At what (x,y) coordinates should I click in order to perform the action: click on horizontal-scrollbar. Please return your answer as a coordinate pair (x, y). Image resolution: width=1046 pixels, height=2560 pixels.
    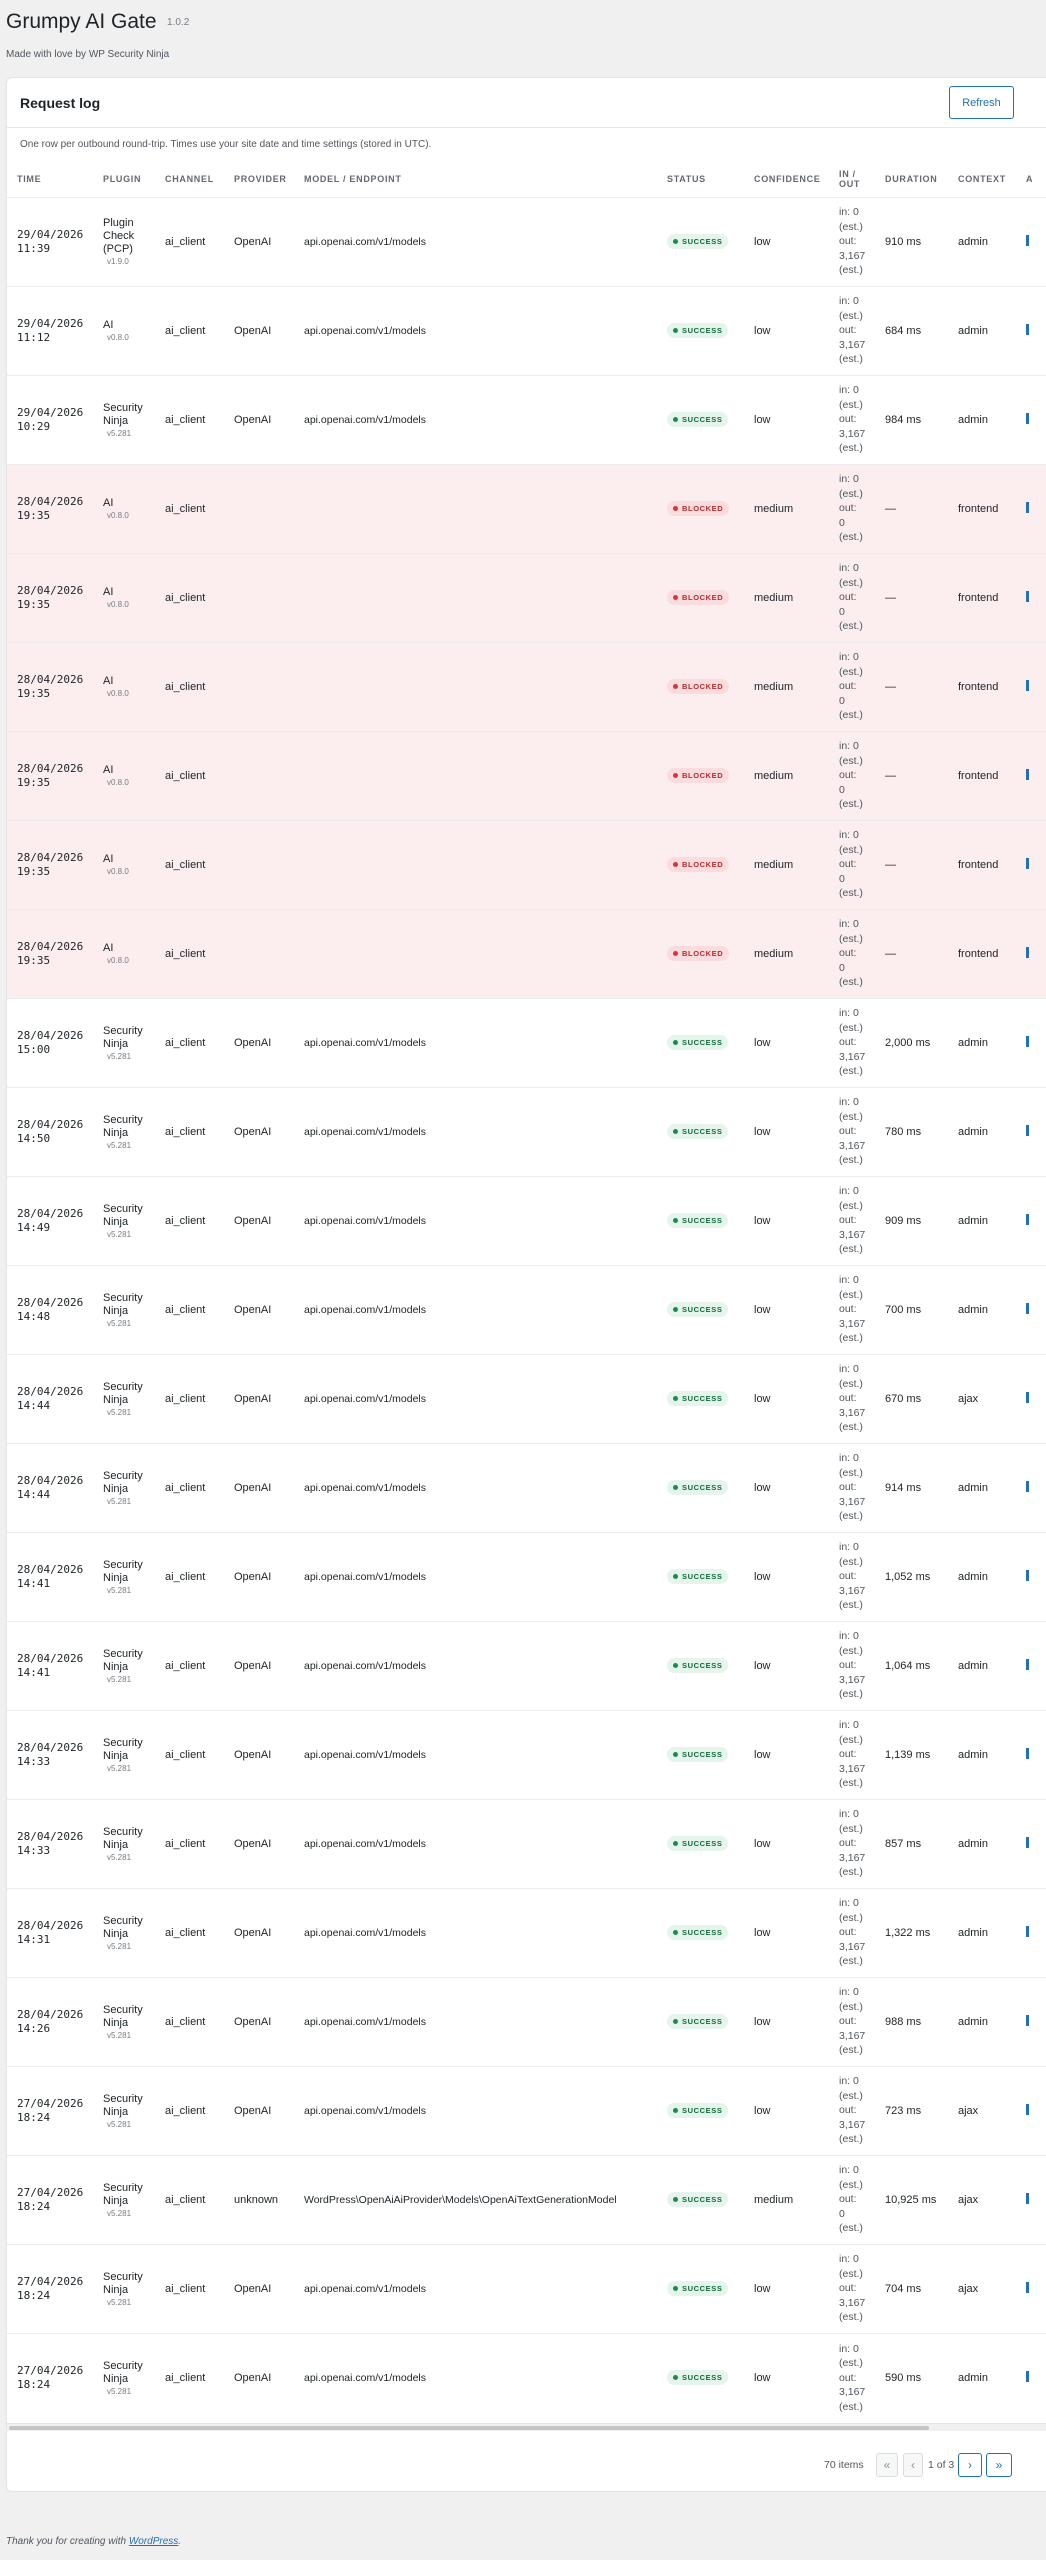
    Looking at the image, I should click on (526, 2427).